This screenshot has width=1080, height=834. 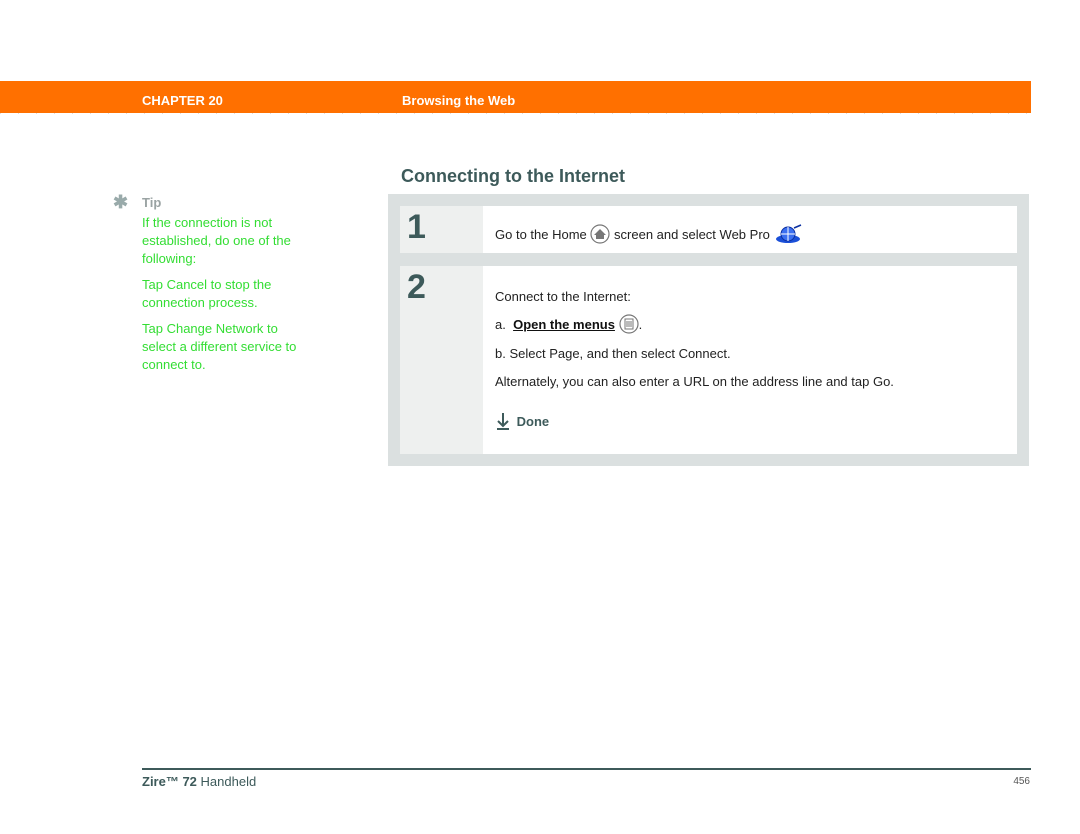 I want to click on chapter-label: CHAPTER 20, so click(x=182, y=100).